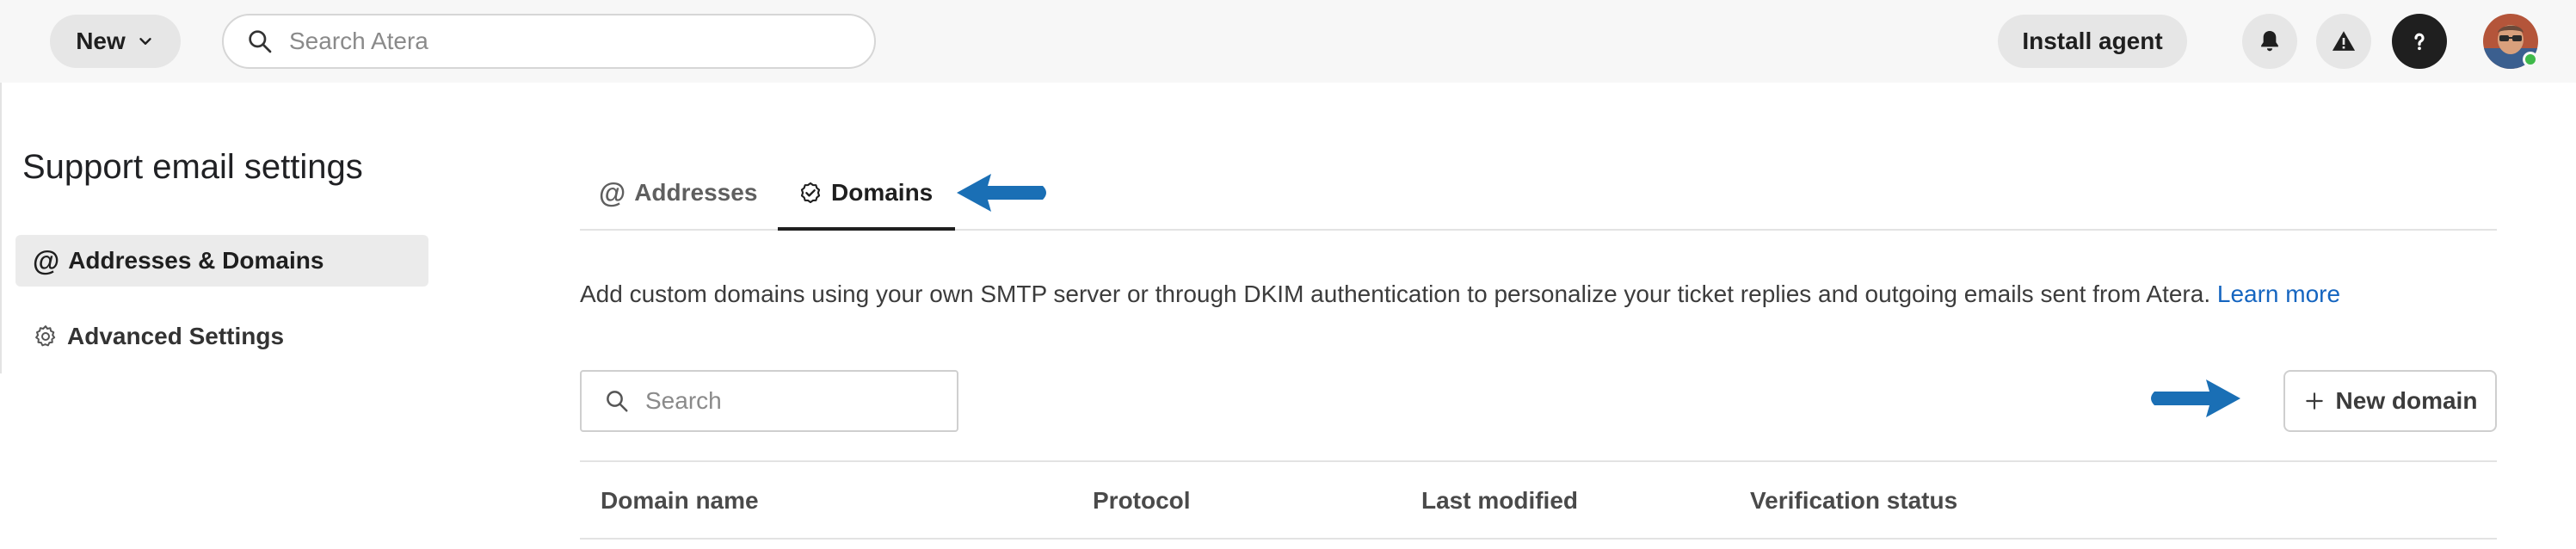 The image size is (2576, 549). I want to click on sidebar-item-label: Addresses & Domains, so click(196, 260).